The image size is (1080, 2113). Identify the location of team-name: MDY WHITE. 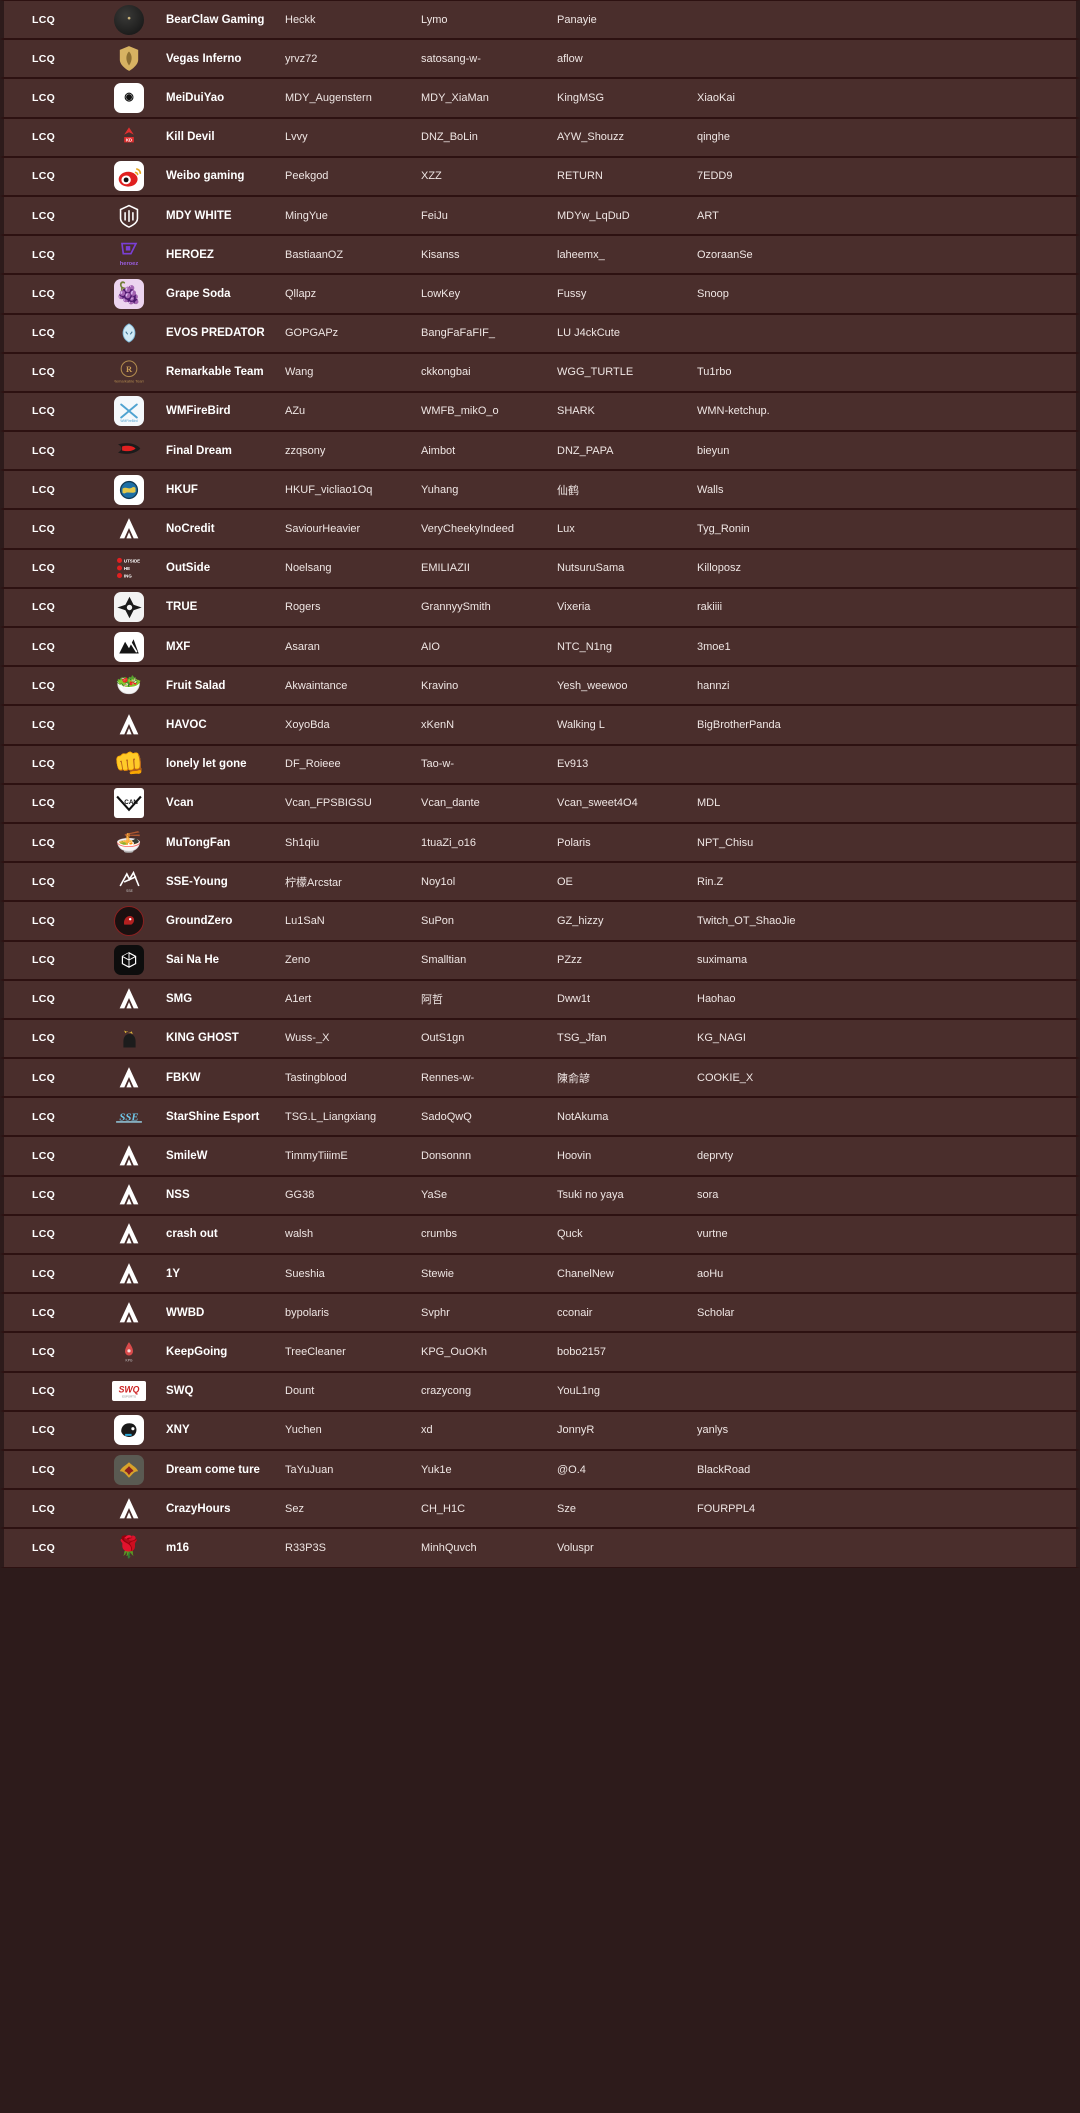
(218, 216).